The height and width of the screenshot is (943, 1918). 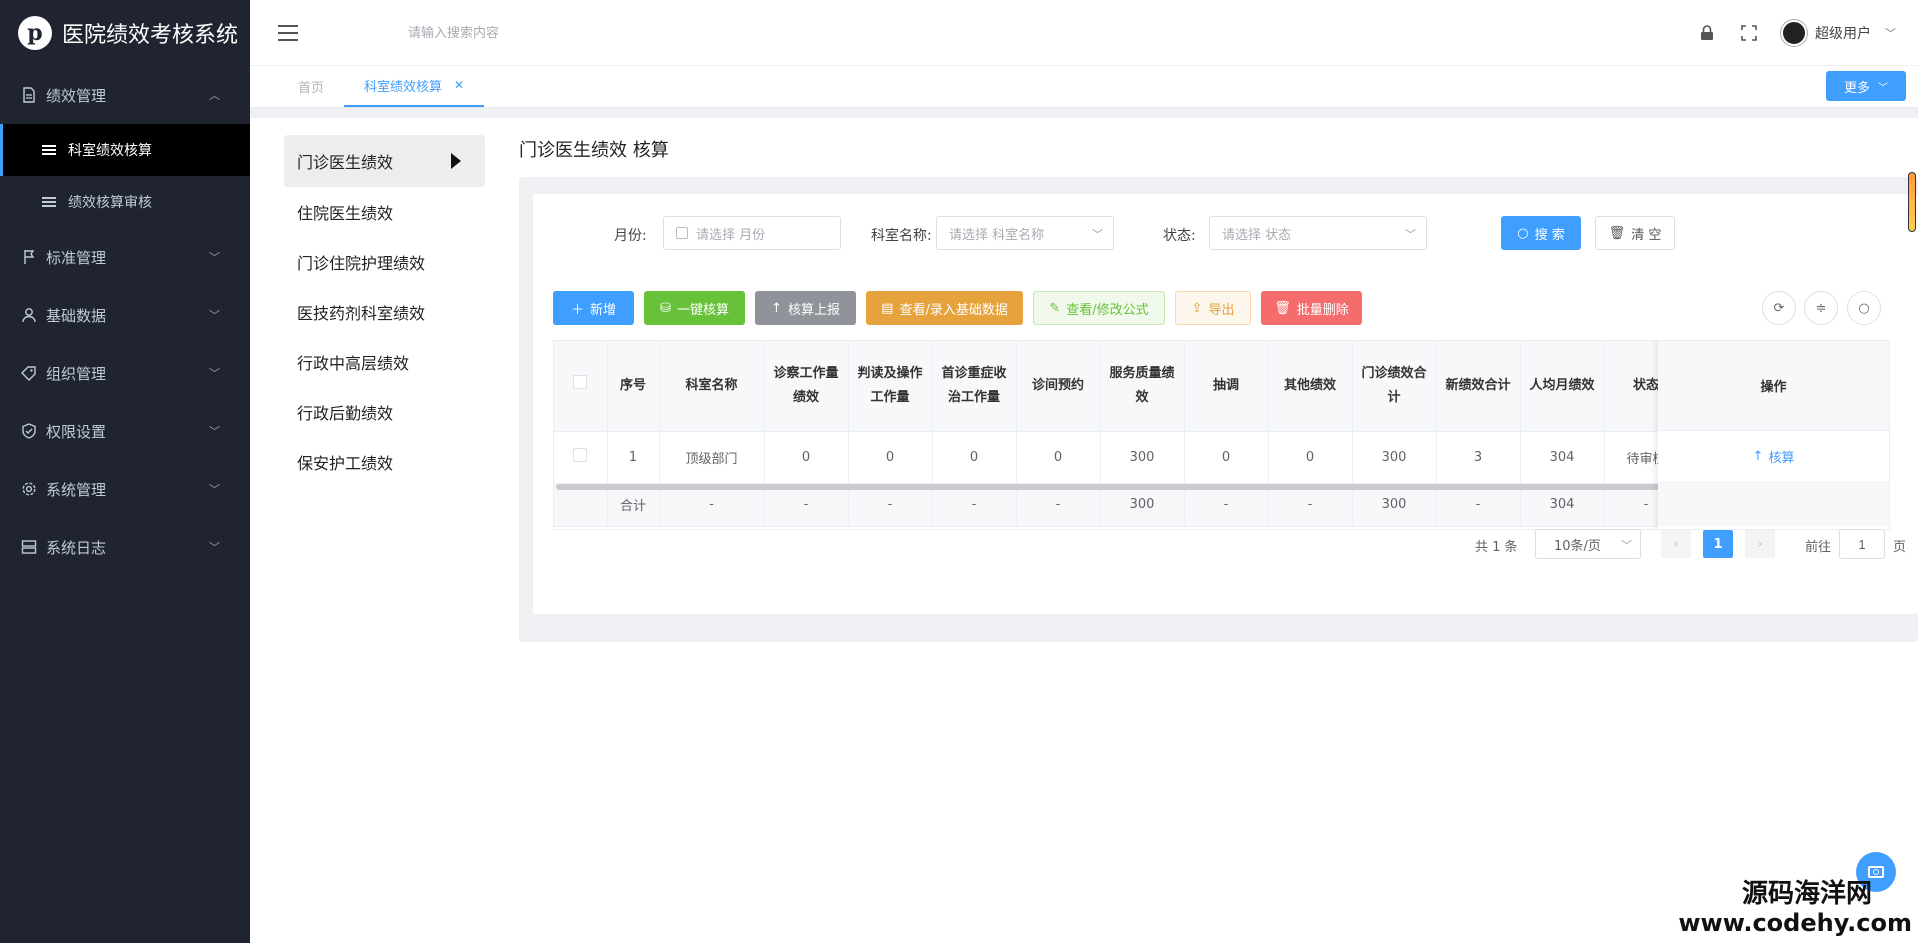 What do you see at coordinates (974, 386) in the screenshot?
I see `header-cell: 首诊重症收治工作量` at bounding box center [974, 386].